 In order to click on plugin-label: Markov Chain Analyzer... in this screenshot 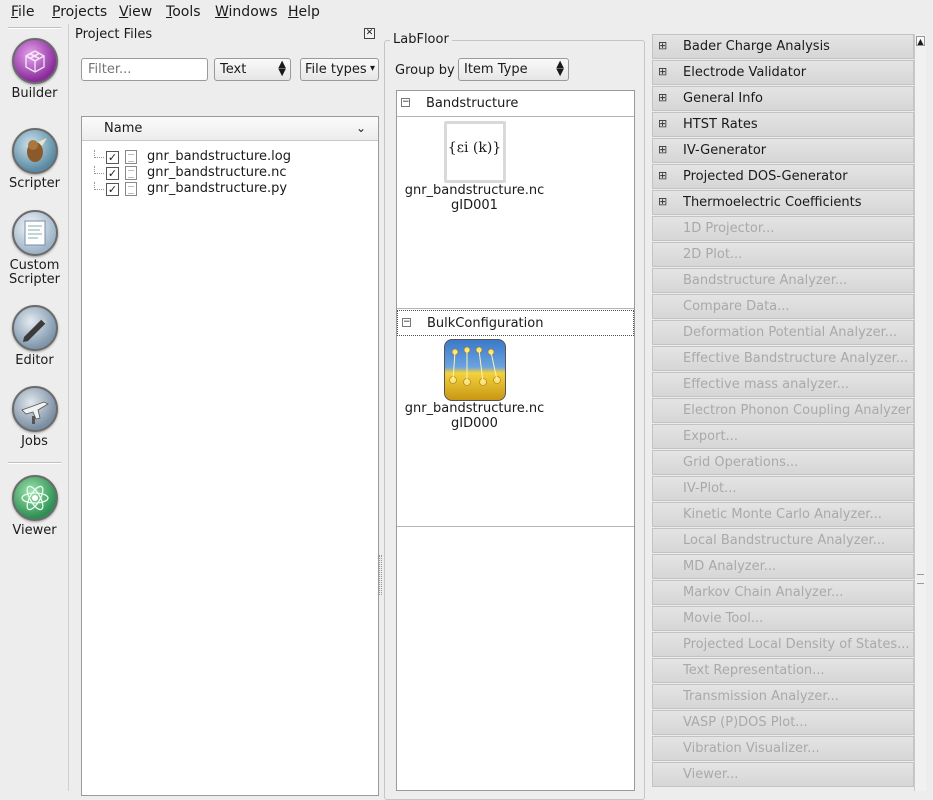, I will do `click(763, 592)`.